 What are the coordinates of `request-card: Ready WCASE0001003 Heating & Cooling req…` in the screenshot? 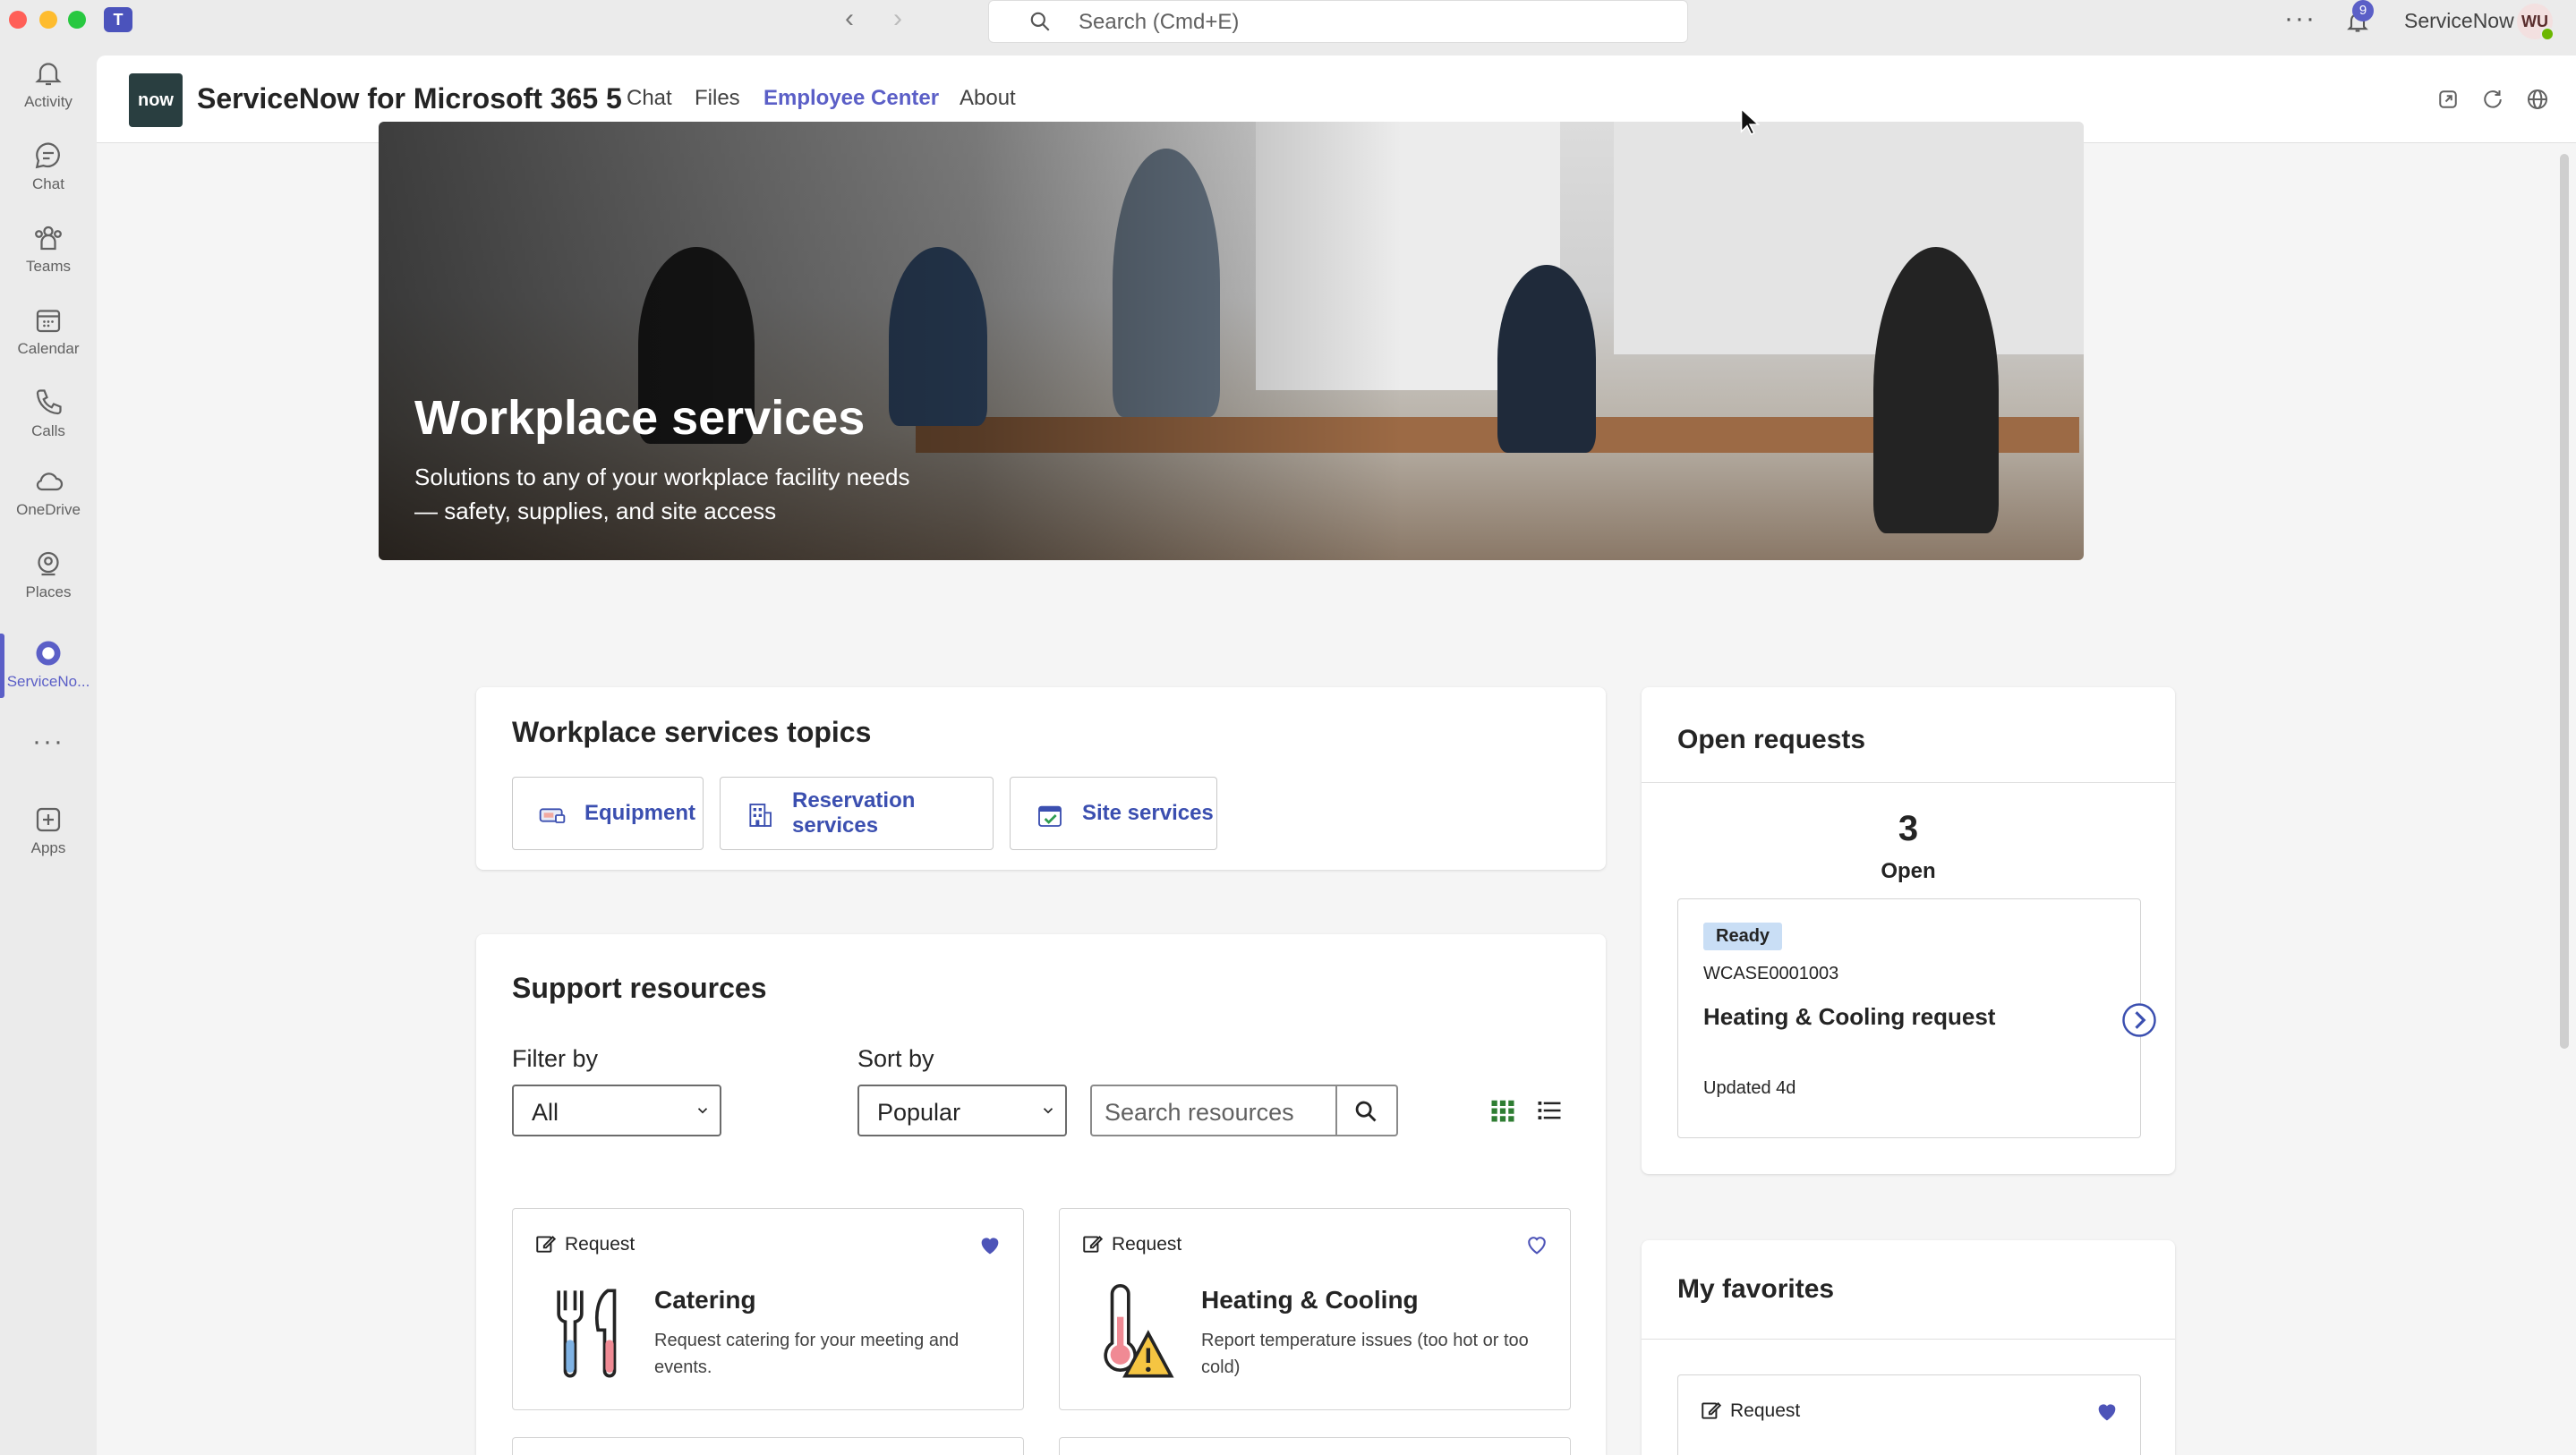 It's located at (1916, 1018).